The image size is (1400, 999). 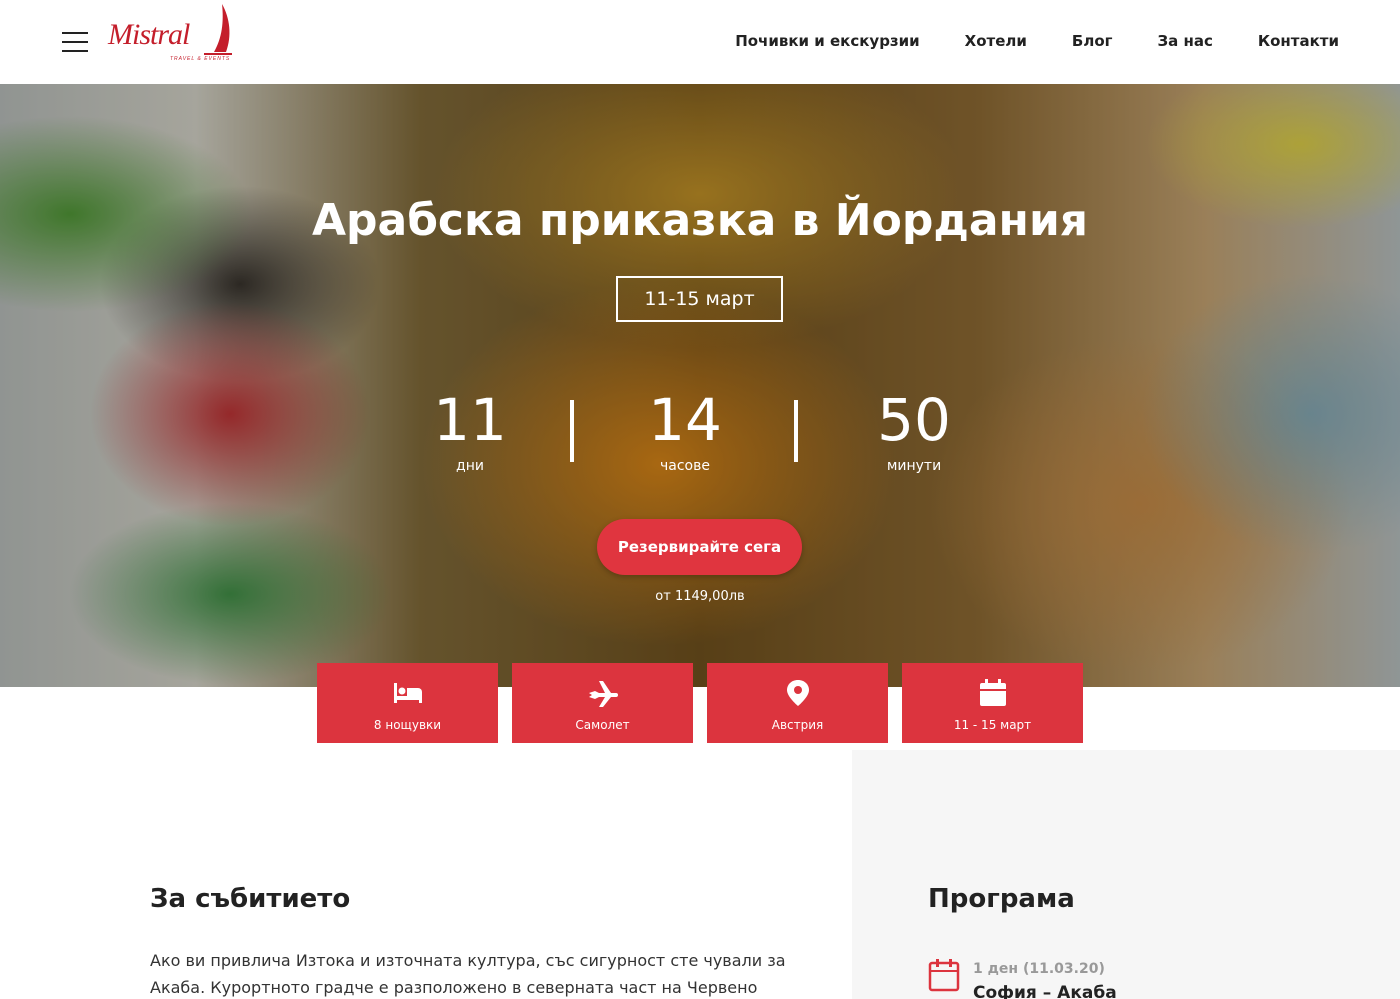 I want to click on nav-about: За нас, so click(x=1184, y=41).